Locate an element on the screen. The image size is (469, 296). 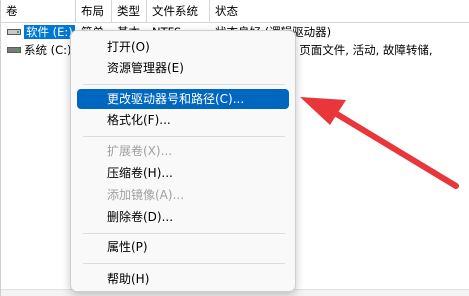
red-arrow-annotation is located at coordinates (379, 143).